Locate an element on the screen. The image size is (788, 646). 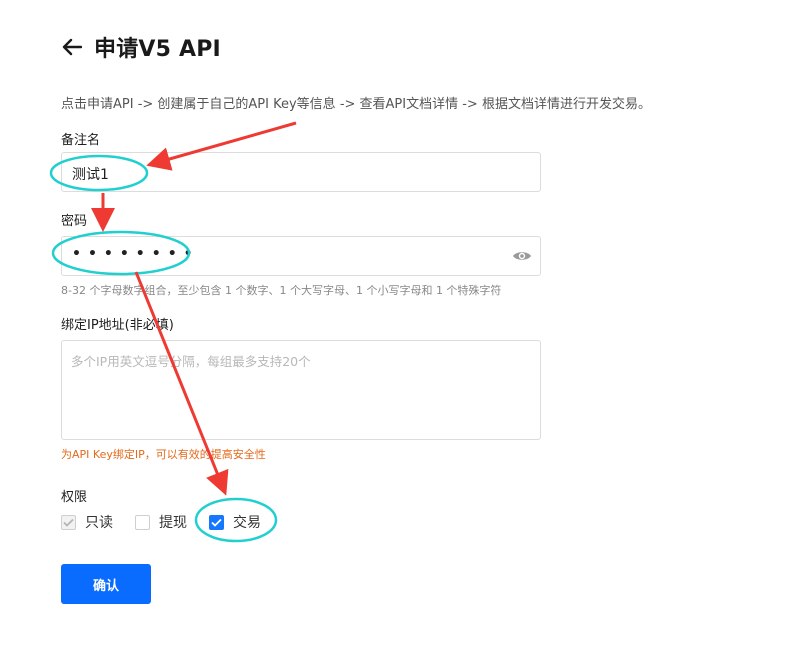
checkbox-label: 只读 is located at coordinates (99, 523).